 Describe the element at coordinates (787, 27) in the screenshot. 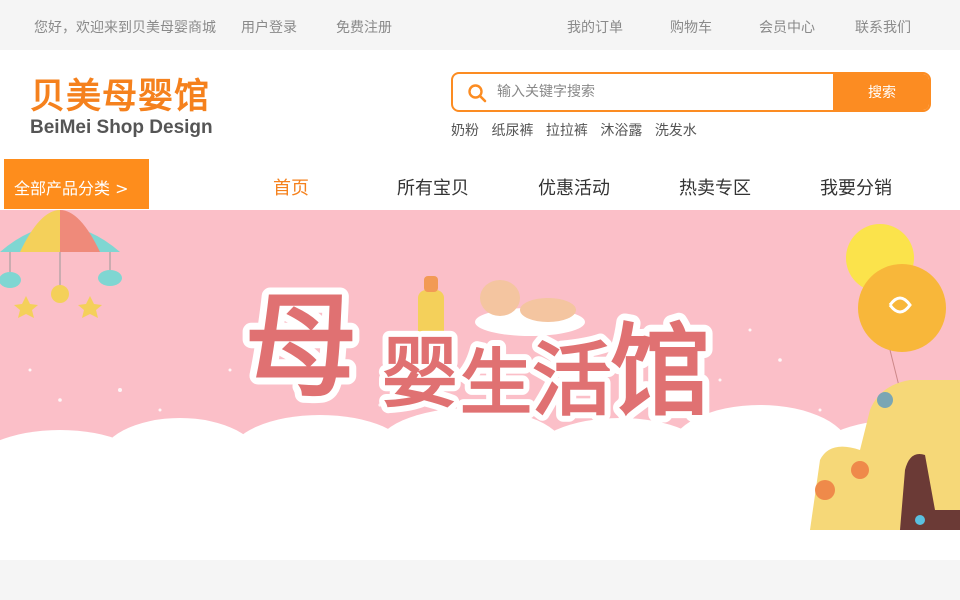

I see `member-center-link: 会员中心` at that location.